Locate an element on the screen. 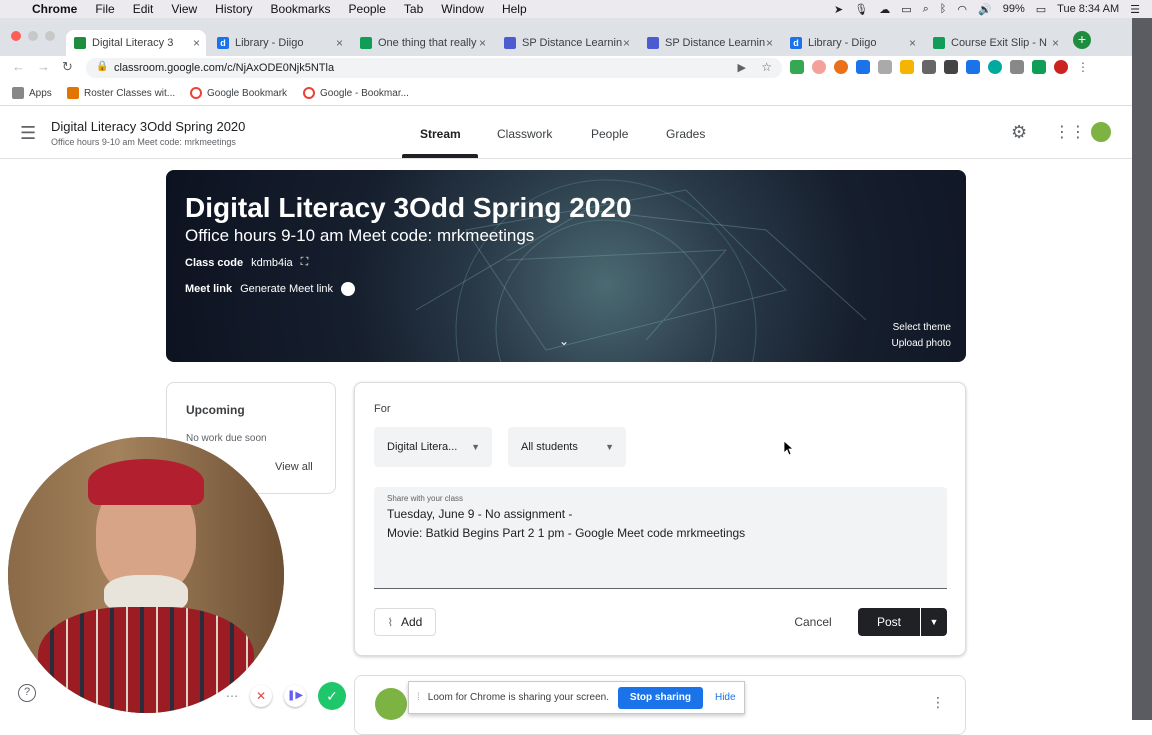  location-icon: ➤ is located at coordinates (838, 9).